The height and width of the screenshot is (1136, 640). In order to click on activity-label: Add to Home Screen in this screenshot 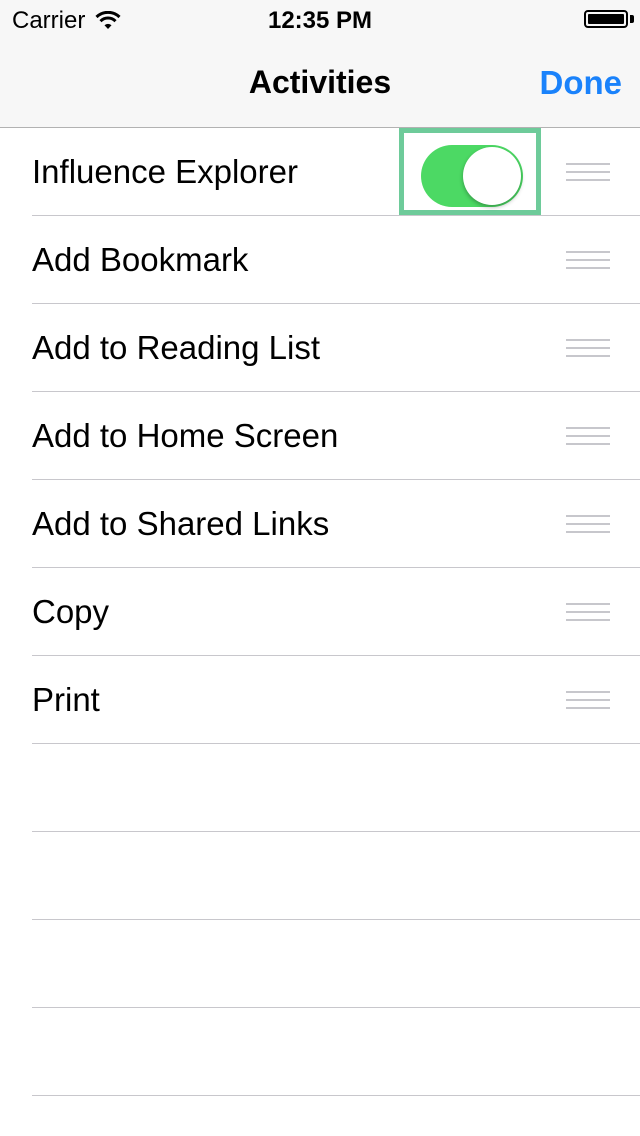, I will do `click(185, 435)`.